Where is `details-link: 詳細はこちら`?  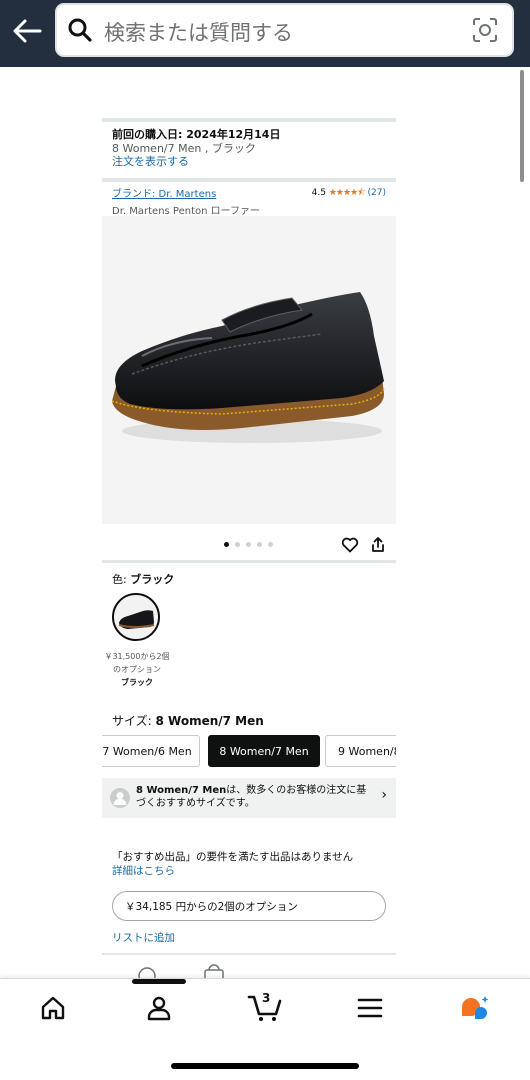
details-link: 詳細はこちら is located at coordinates (232, 871).